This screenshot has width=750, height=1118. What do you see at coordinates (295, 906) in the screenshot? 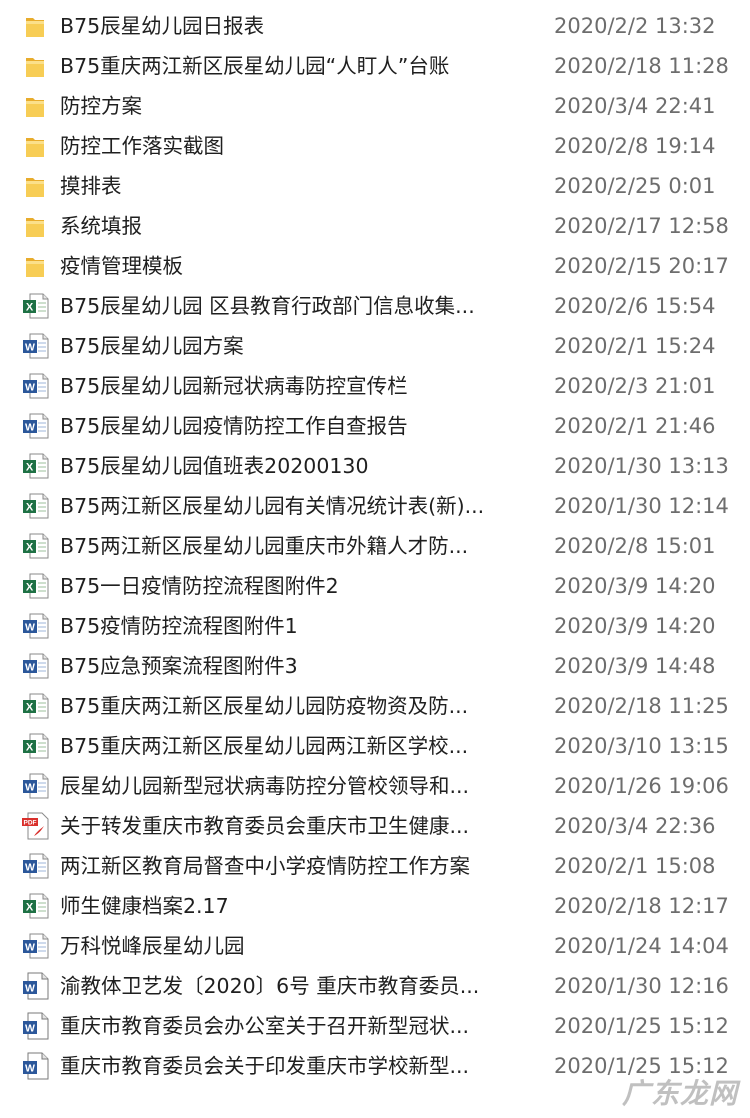
I see `file-name: 师生健康档案2.17` at bounding box center [295, 906].